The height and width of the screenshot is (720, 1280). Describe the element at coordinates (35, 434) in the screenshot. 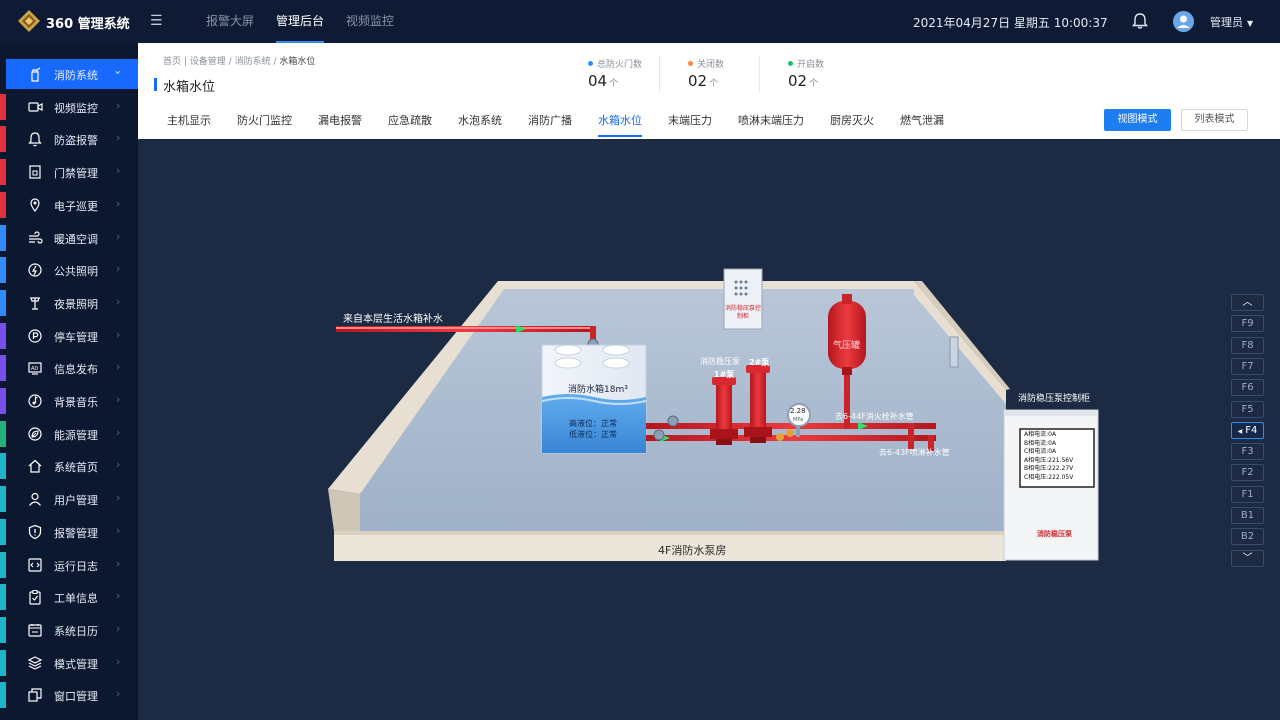

I see `leaf-icon` at that location.